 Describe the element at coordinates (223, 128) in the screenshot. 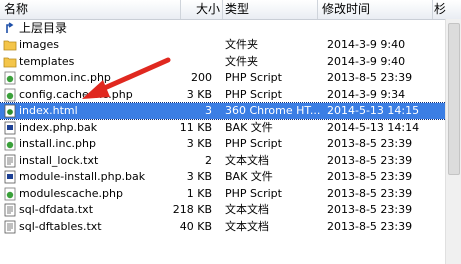

I see `file-row: index.php.bak 11 KB BAK 文件 2014-5-13 14:14` at that location.